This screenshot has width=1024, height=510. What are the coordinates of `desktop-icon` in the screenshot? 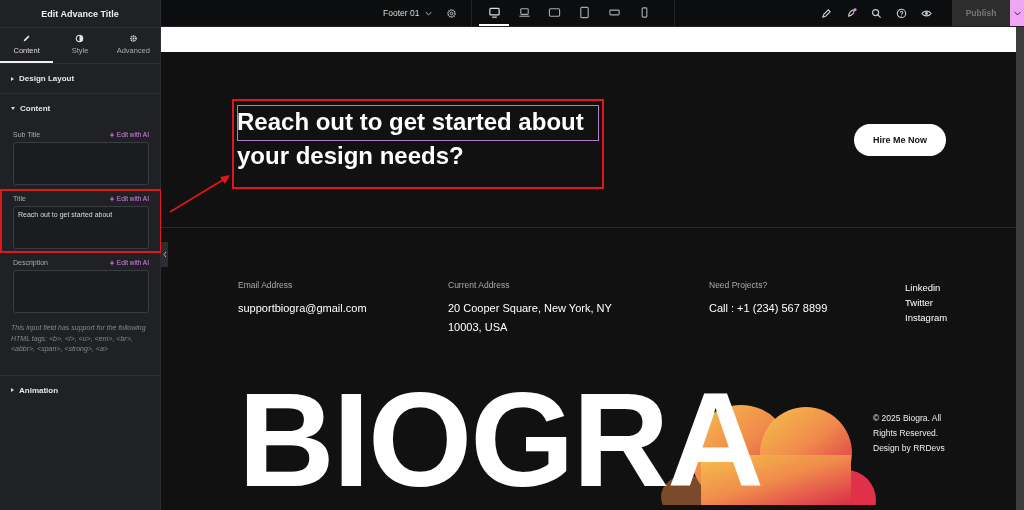 It's located at (494, 12).